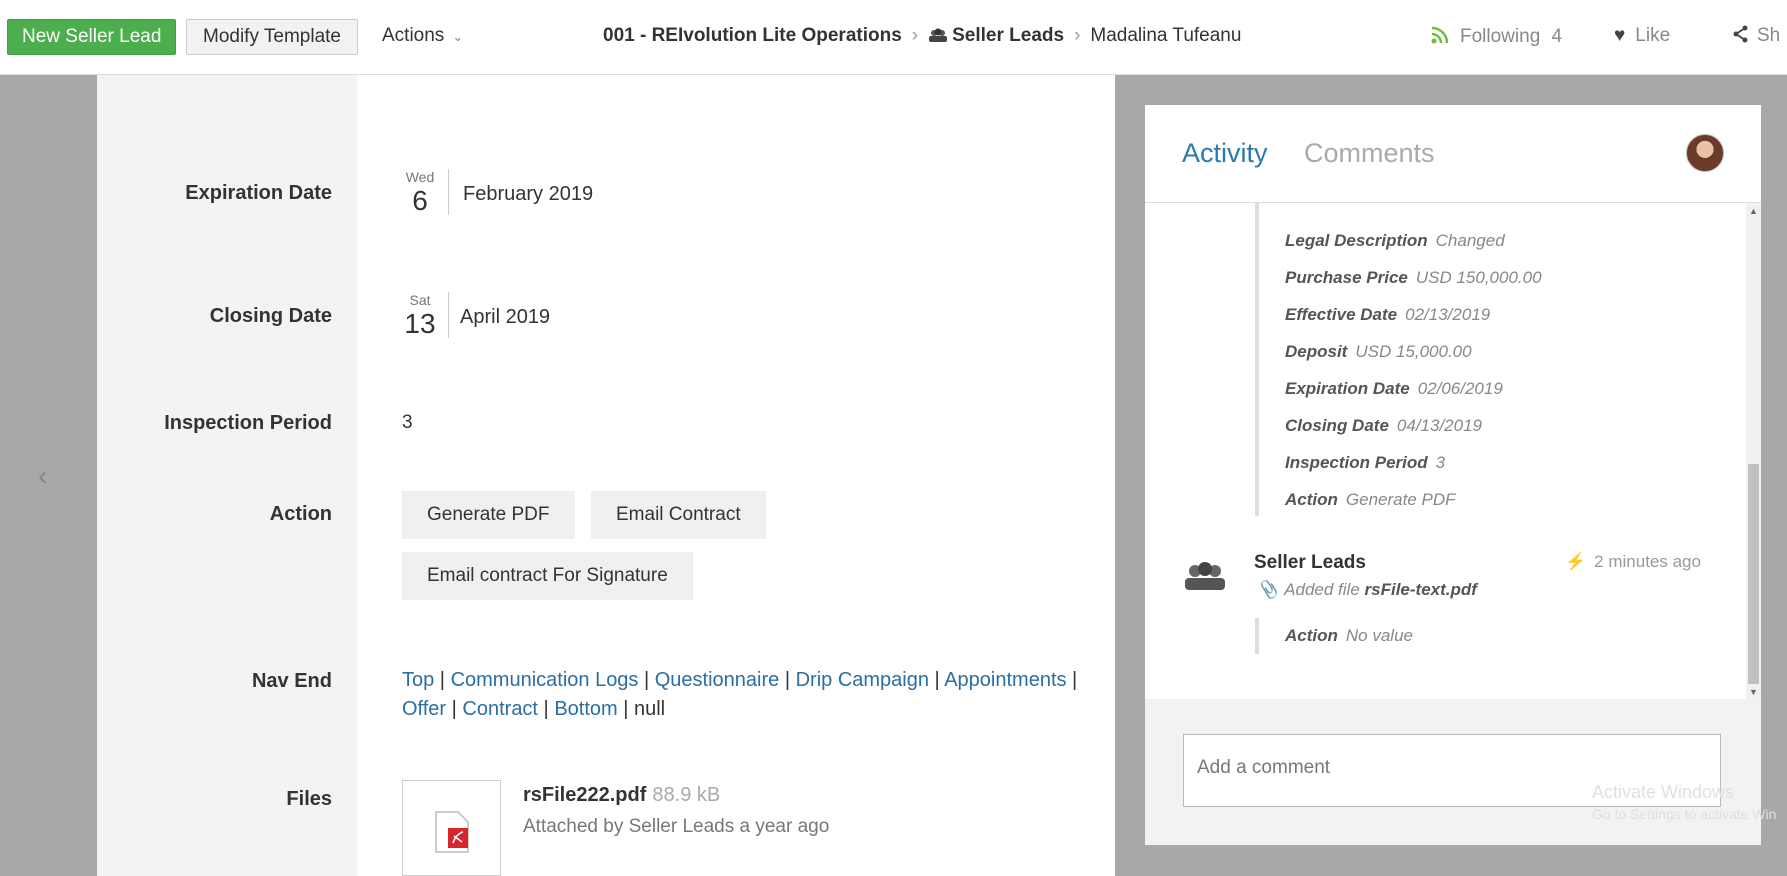  What do you see at coordinates (1008, 35) in the screenshot?
I see `breadcrumb-app: Seller Leads` at bounding box center [1008, 35].